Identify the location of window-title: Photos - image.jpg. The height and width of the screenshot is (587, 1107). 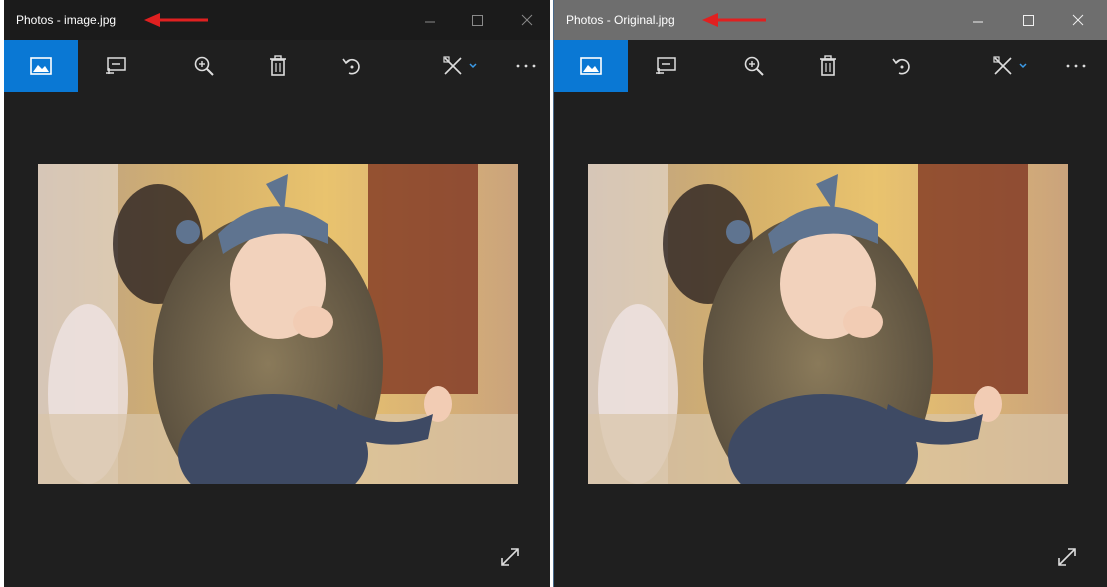
(66, 20).